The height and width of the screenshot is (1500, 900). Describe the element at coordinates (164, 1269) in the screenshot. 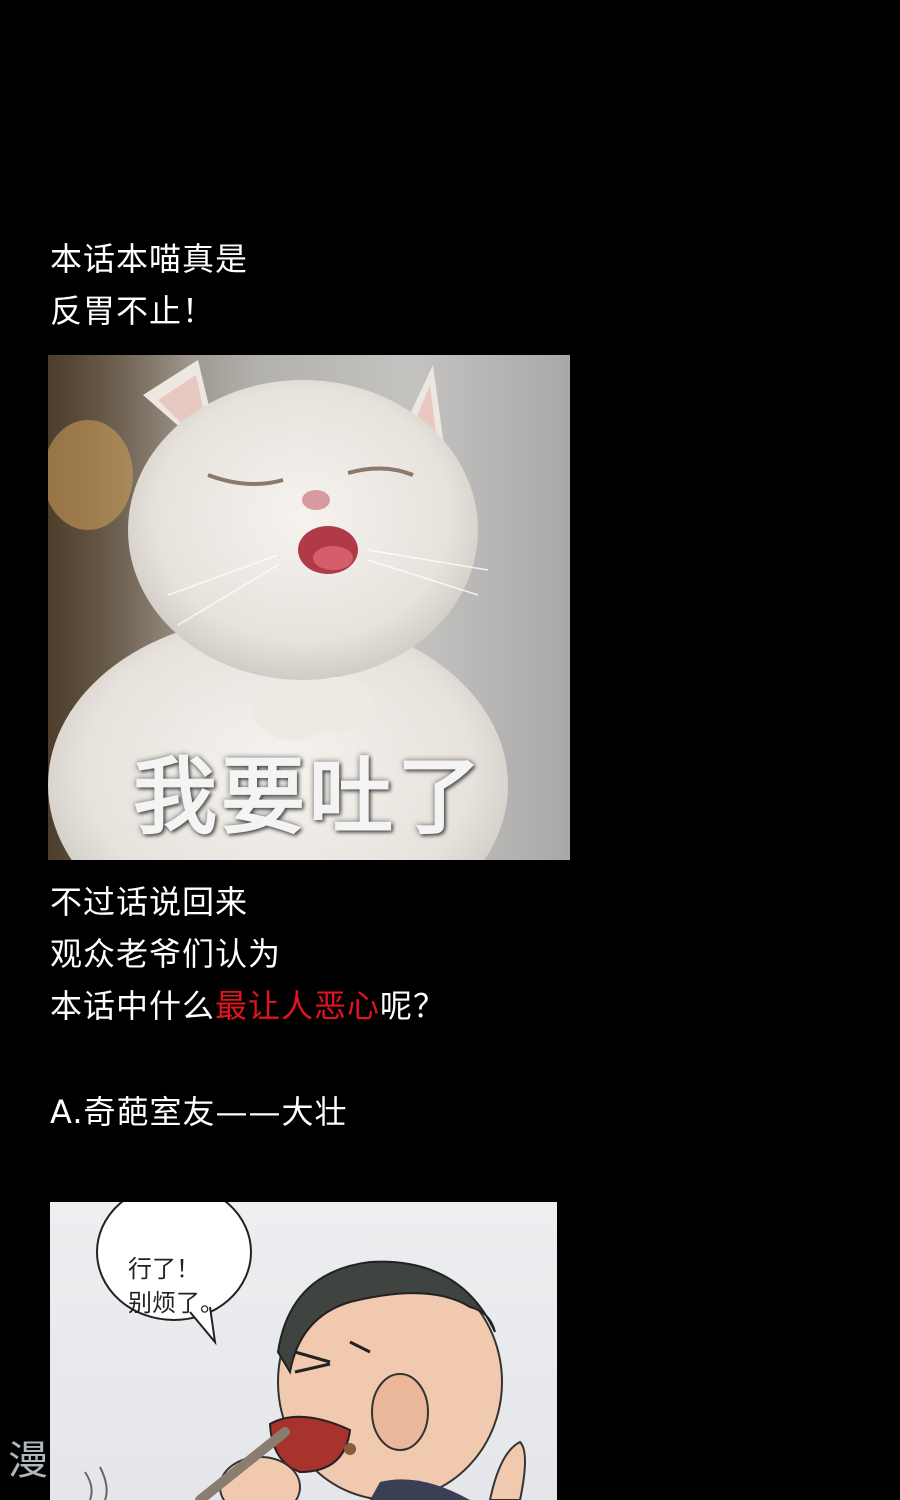

I see `bubble-line-1: 行了！` at that location.